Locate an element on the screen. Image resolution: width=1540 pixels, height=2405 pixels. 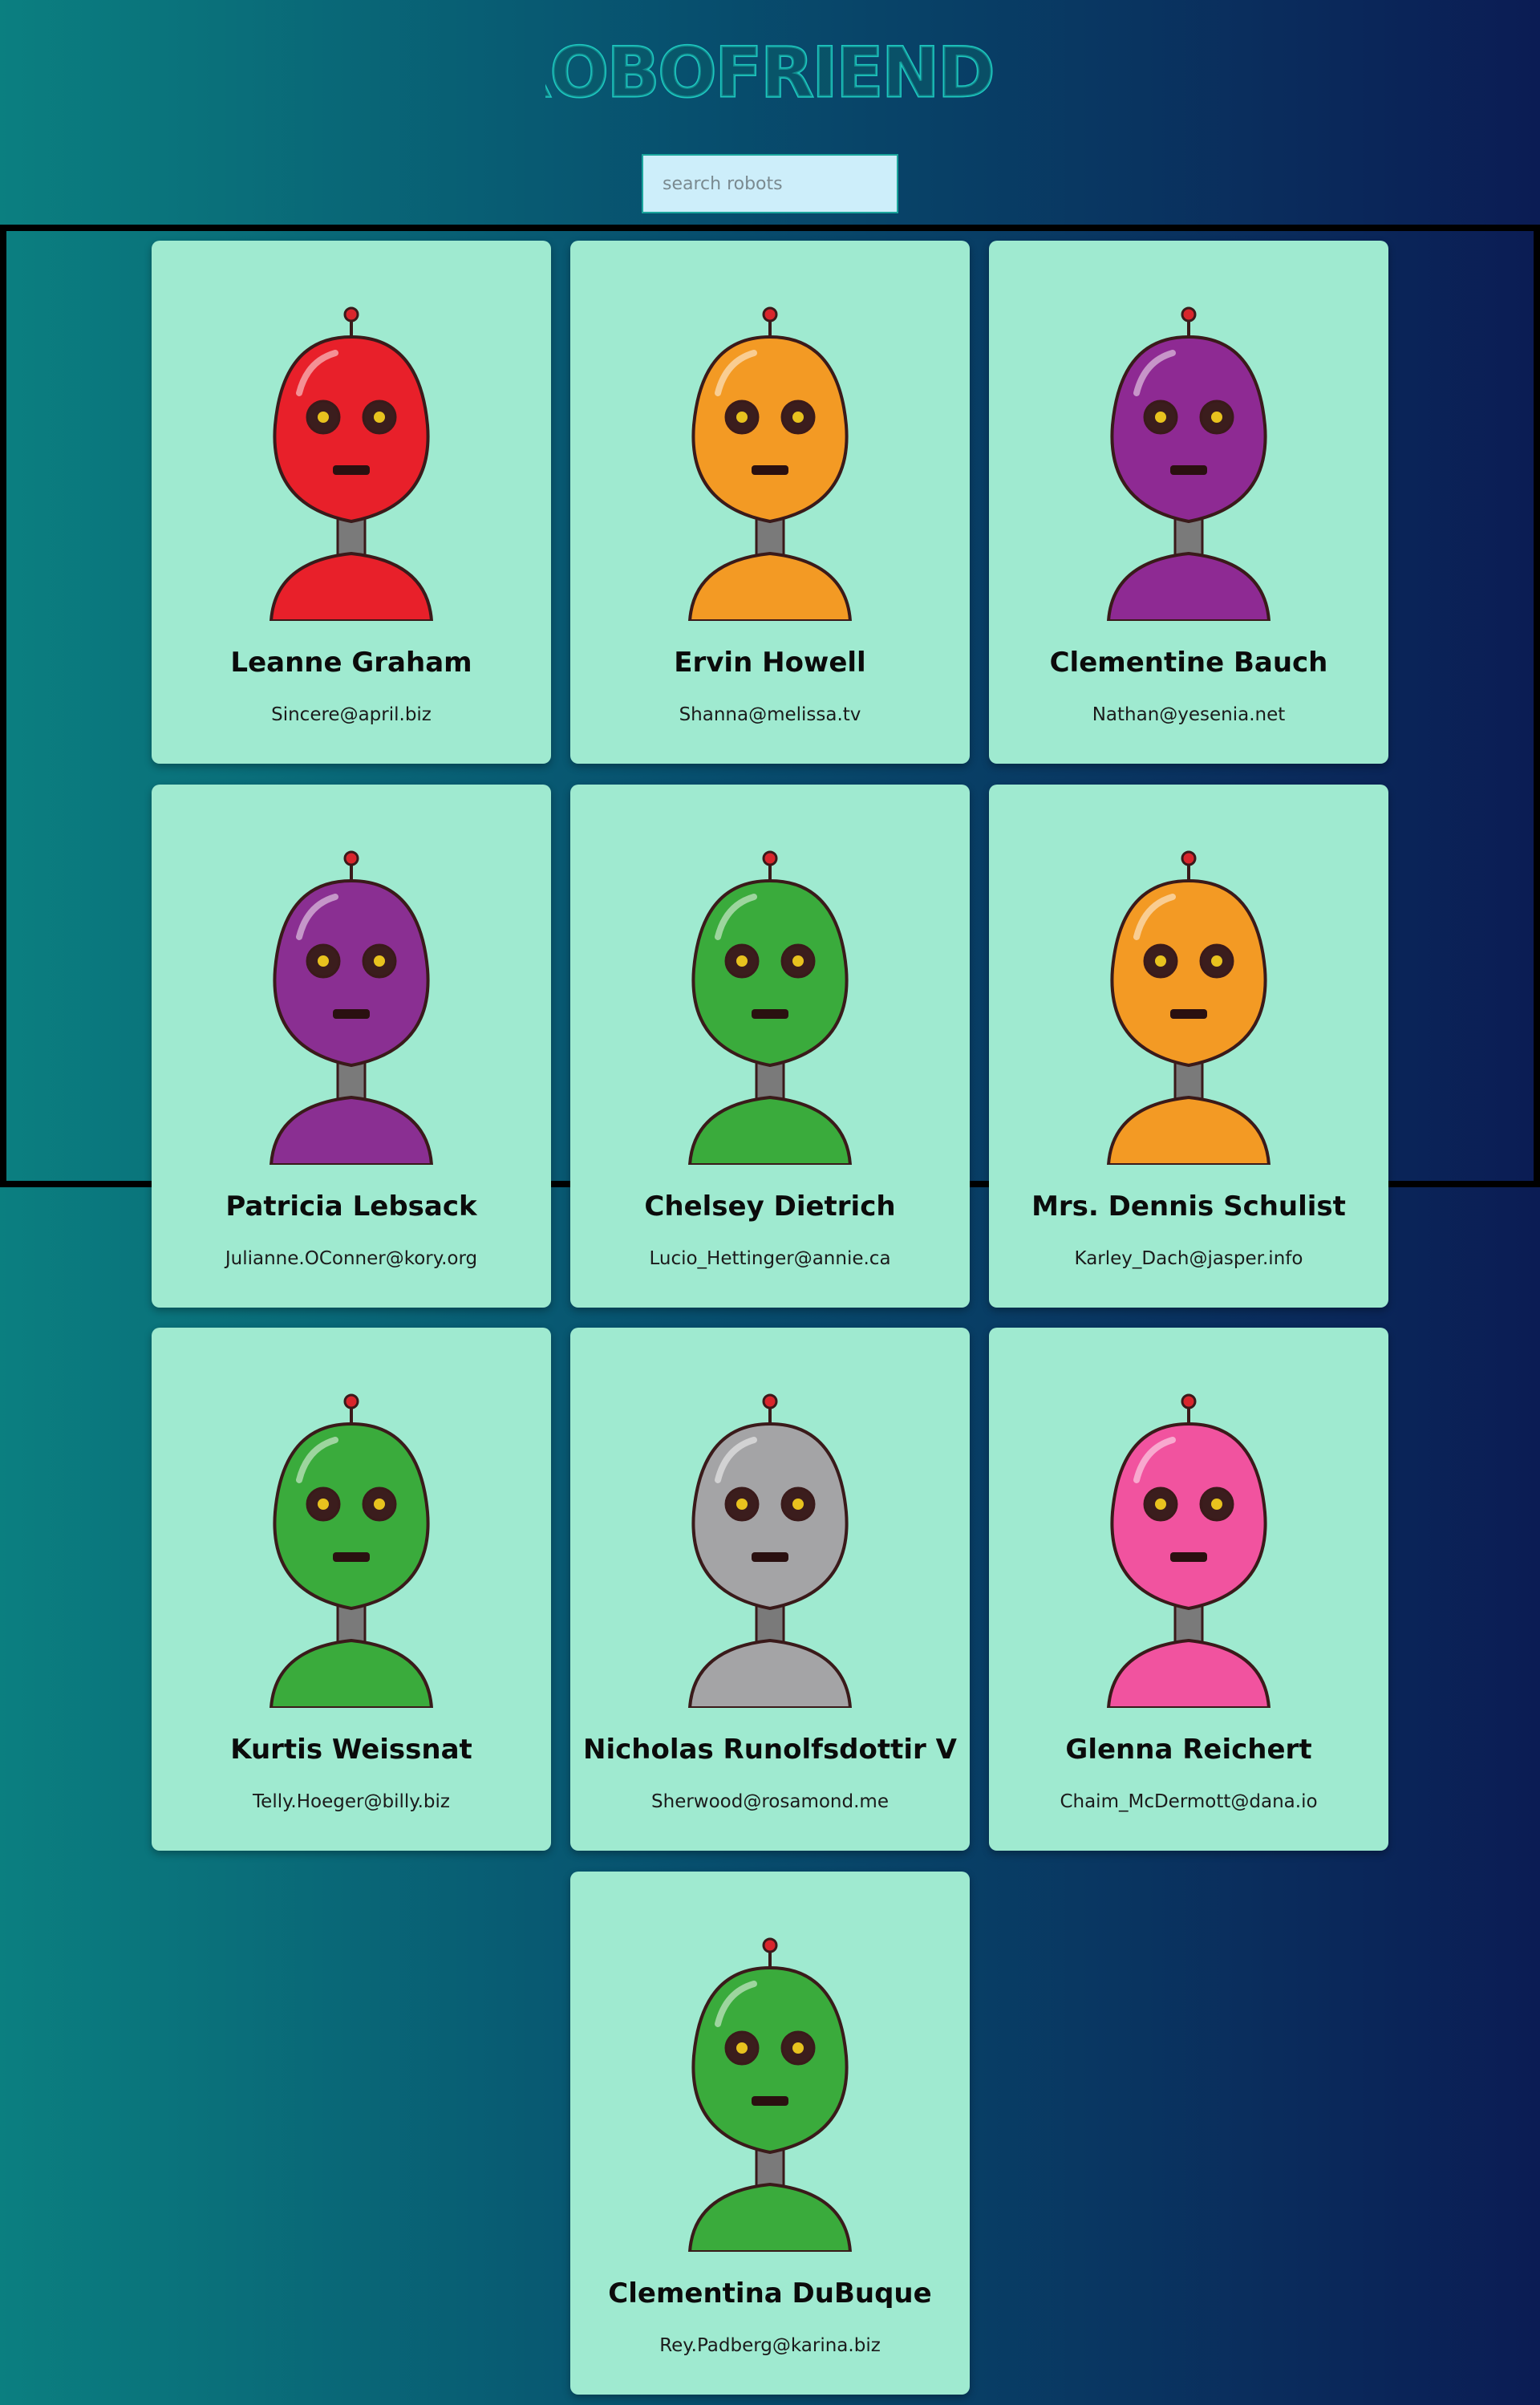
robot-email: Sherwood@rosamond.me is located at coordinates (770, 1801).